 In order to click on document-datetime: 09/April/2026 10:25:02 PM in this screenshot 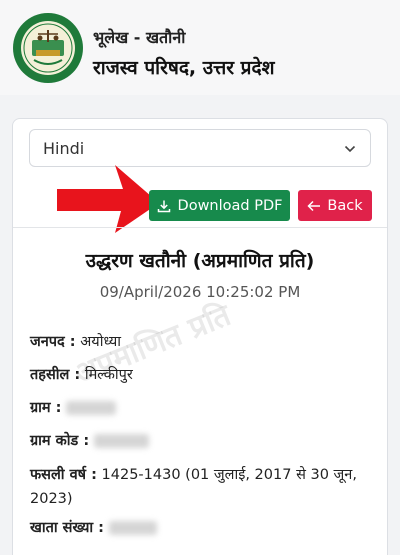, I will do `click(200, 292)`.